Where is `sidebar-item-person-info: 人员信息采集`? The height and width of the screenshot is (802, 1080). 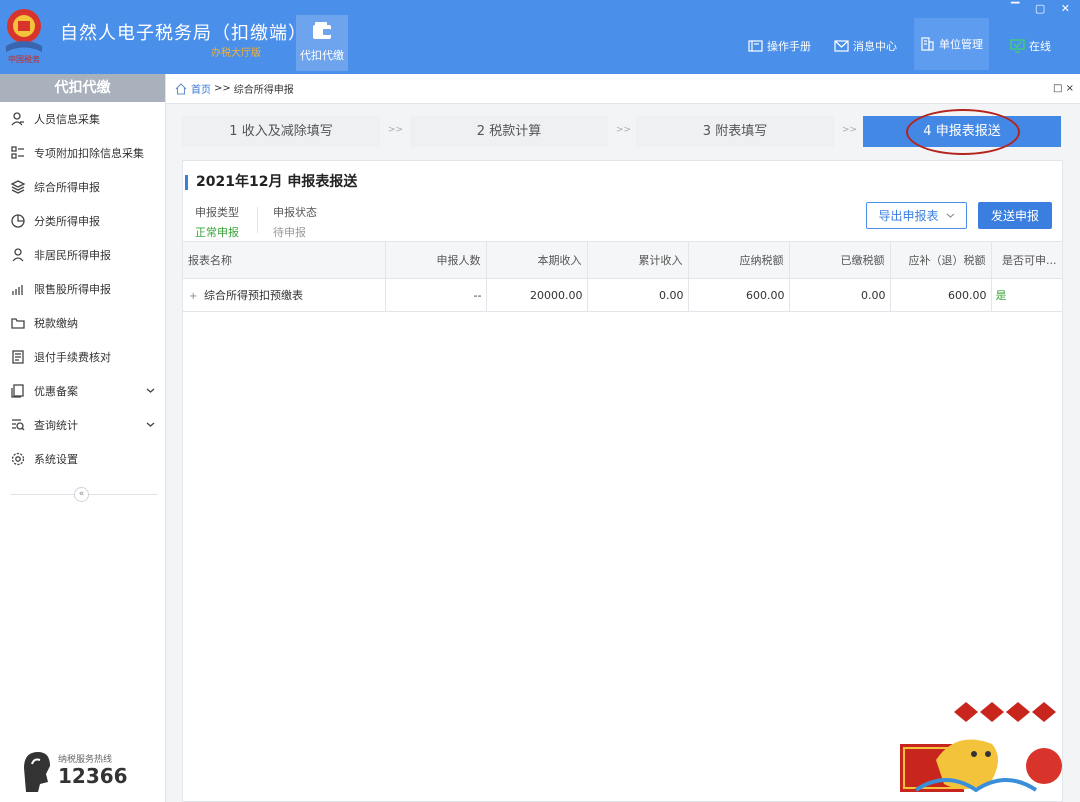
sidebar-item-person-info: 人员信息采集 is located at coordinates (82, 119).